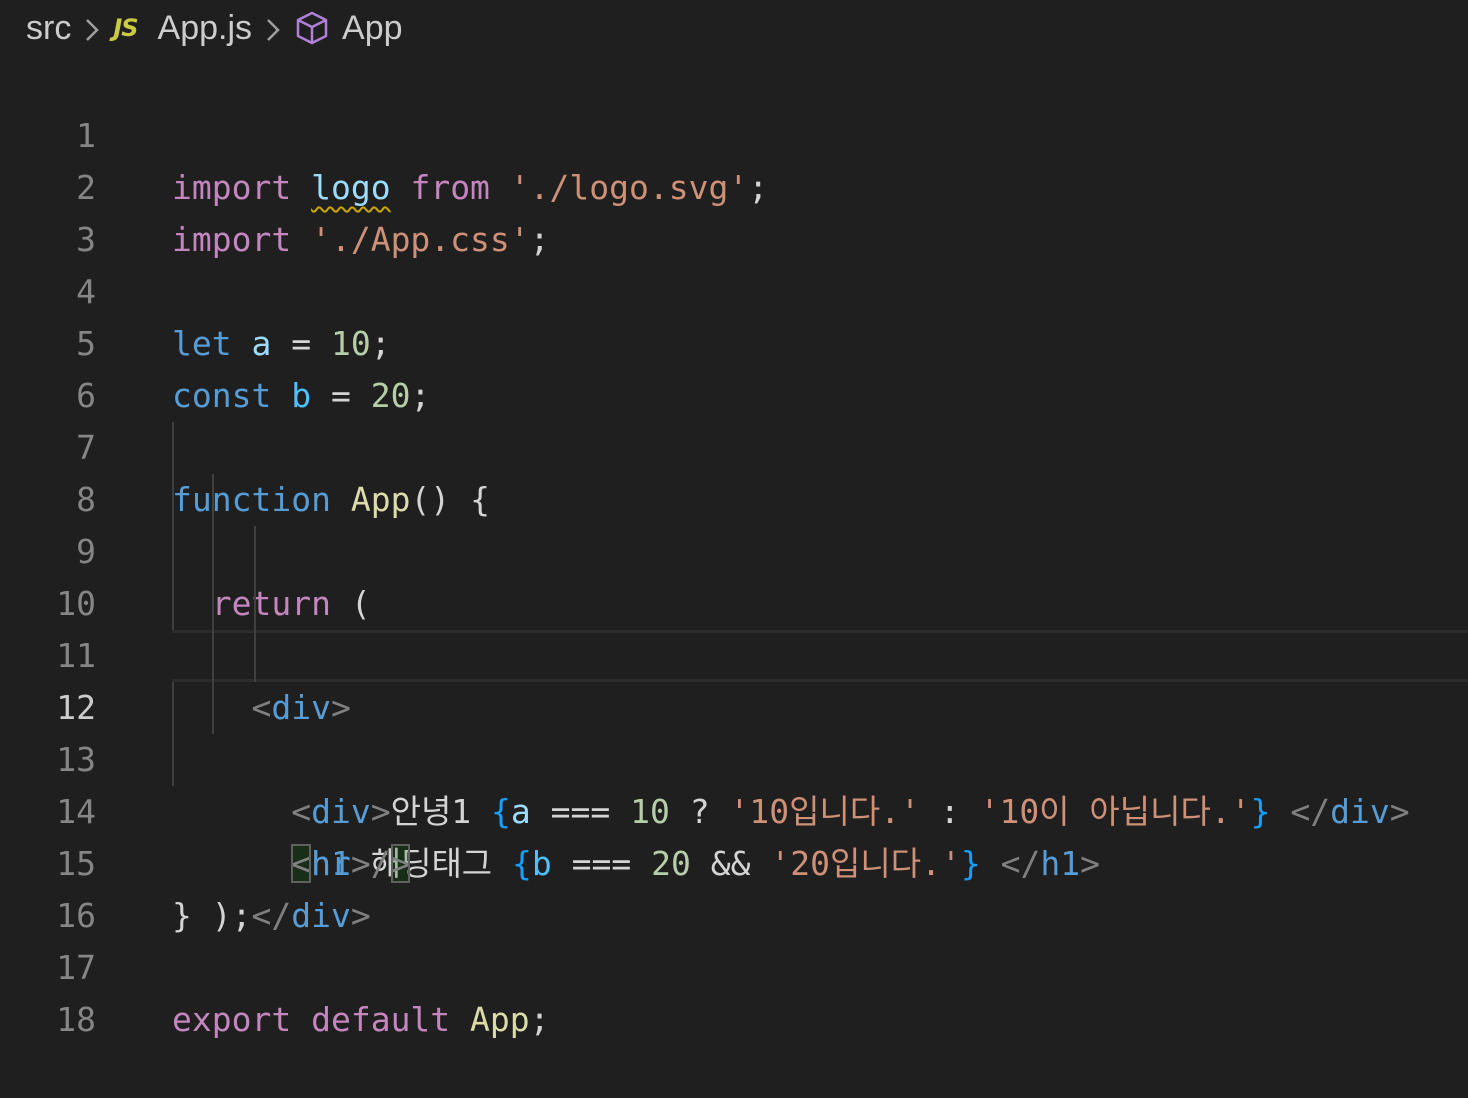 This screenshot has height=1098, width=1468. I want to click on token-function: App, so click(500, 1019).